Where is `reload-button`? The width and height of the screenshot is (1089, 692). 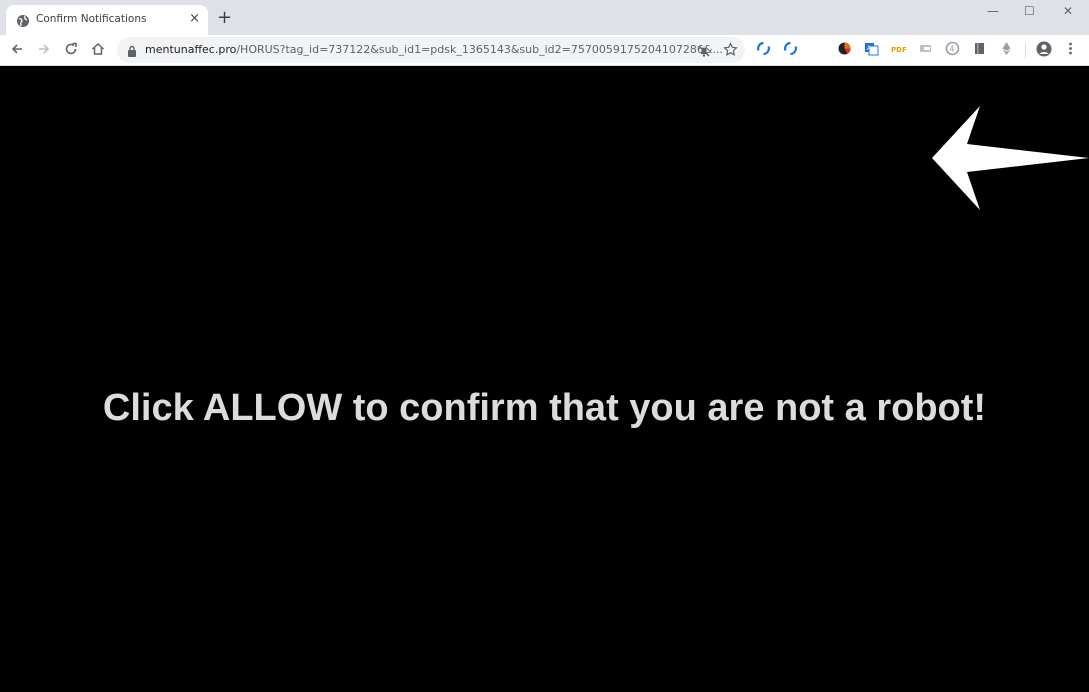 reload-button is located at coordinates (71, 49).